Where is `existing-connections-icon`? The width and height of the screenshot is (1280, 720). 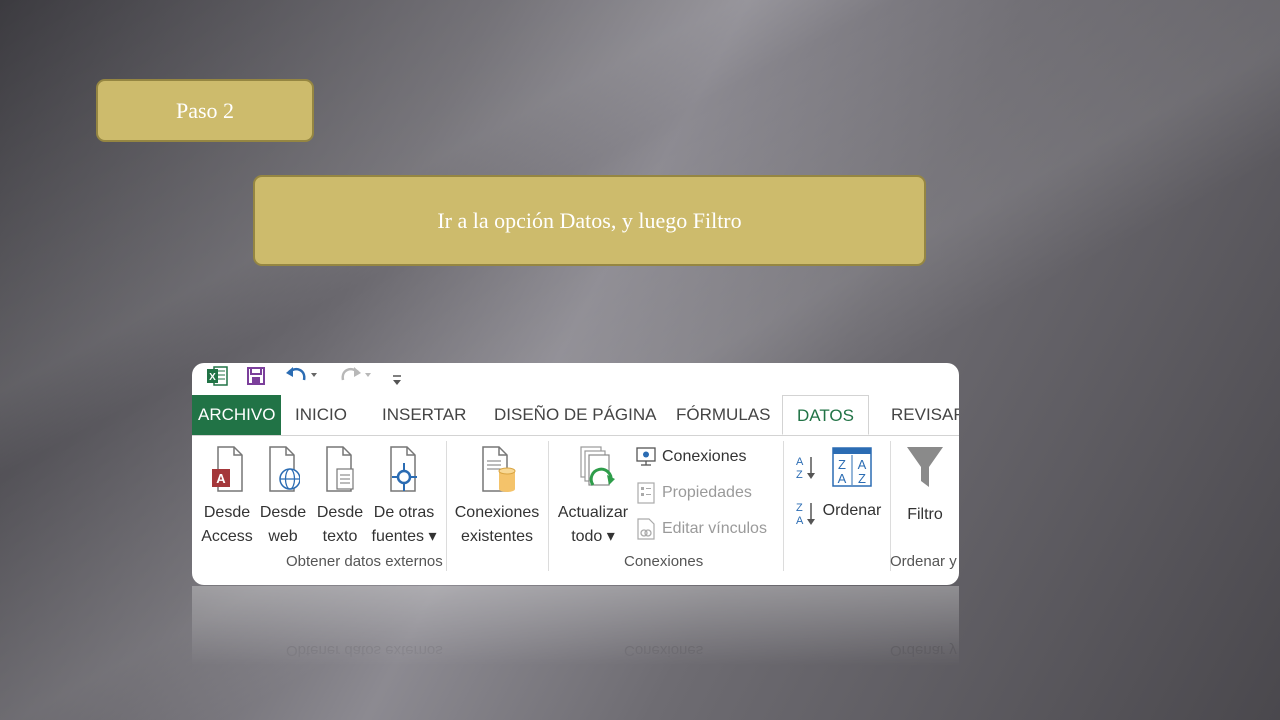
existing-connections-icon is located at coordinates (499, 469).